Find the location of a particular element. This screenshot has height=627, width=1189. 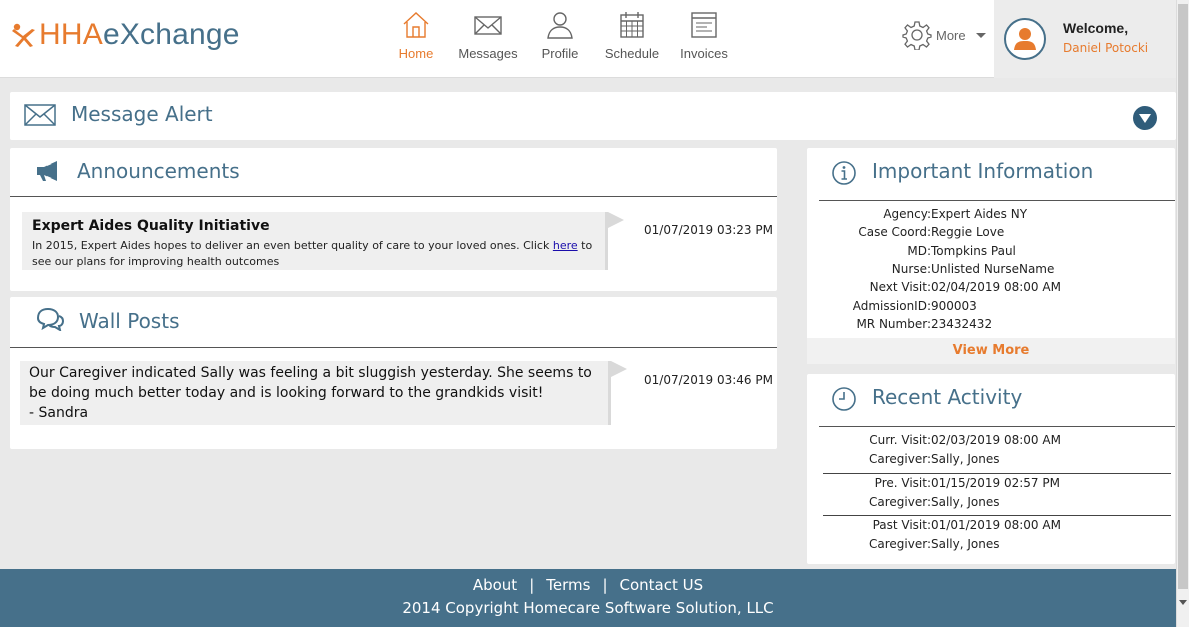

info-row-nurse: Nurse: Unlisted NurseName is located at coordinates (991, 271).